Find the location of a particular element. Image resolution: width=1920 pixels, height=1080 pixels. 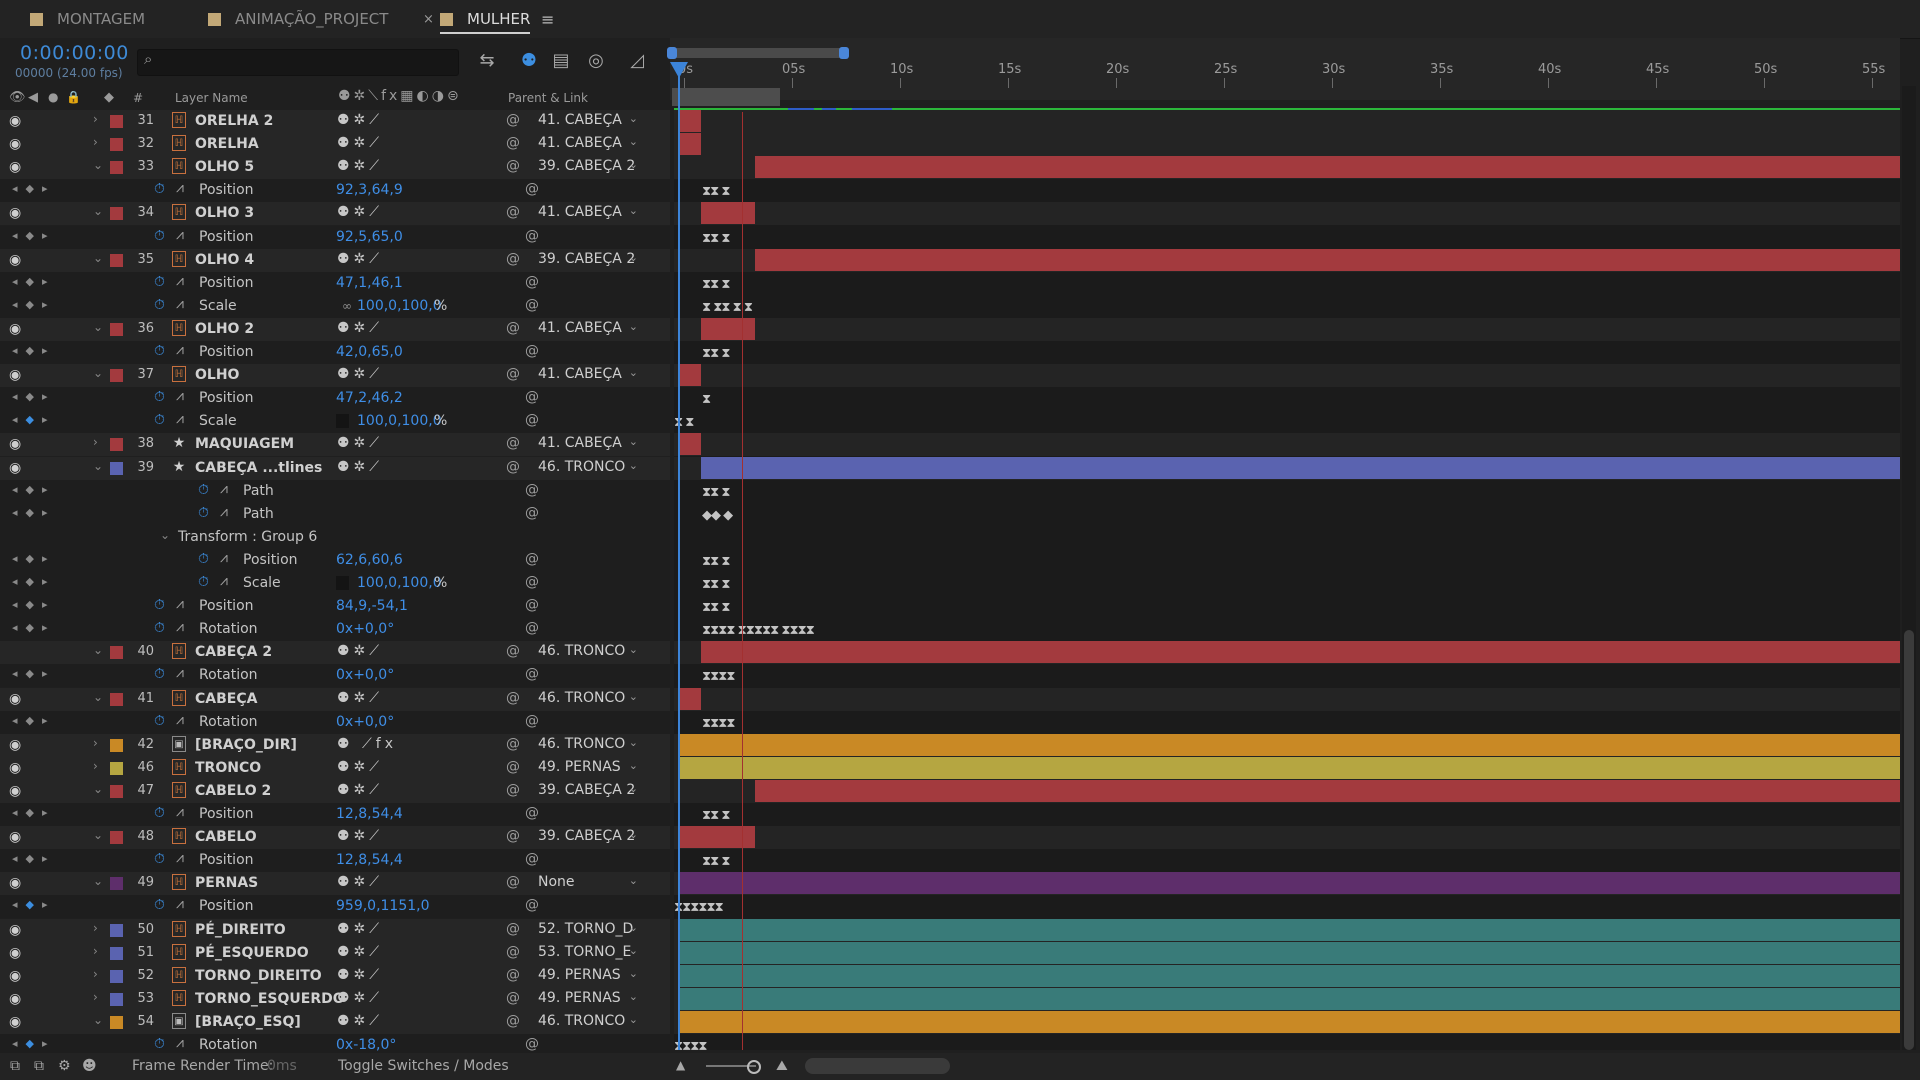

property-value: 12,8,54,4 is located at coordinates (369, 860).